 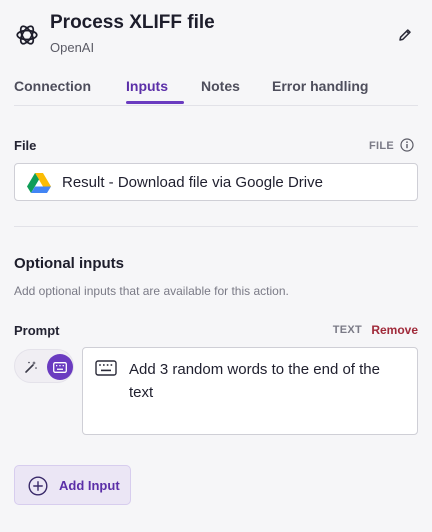 I want to click on tab-error-handling: Error handling, so click(x=320, y=86).